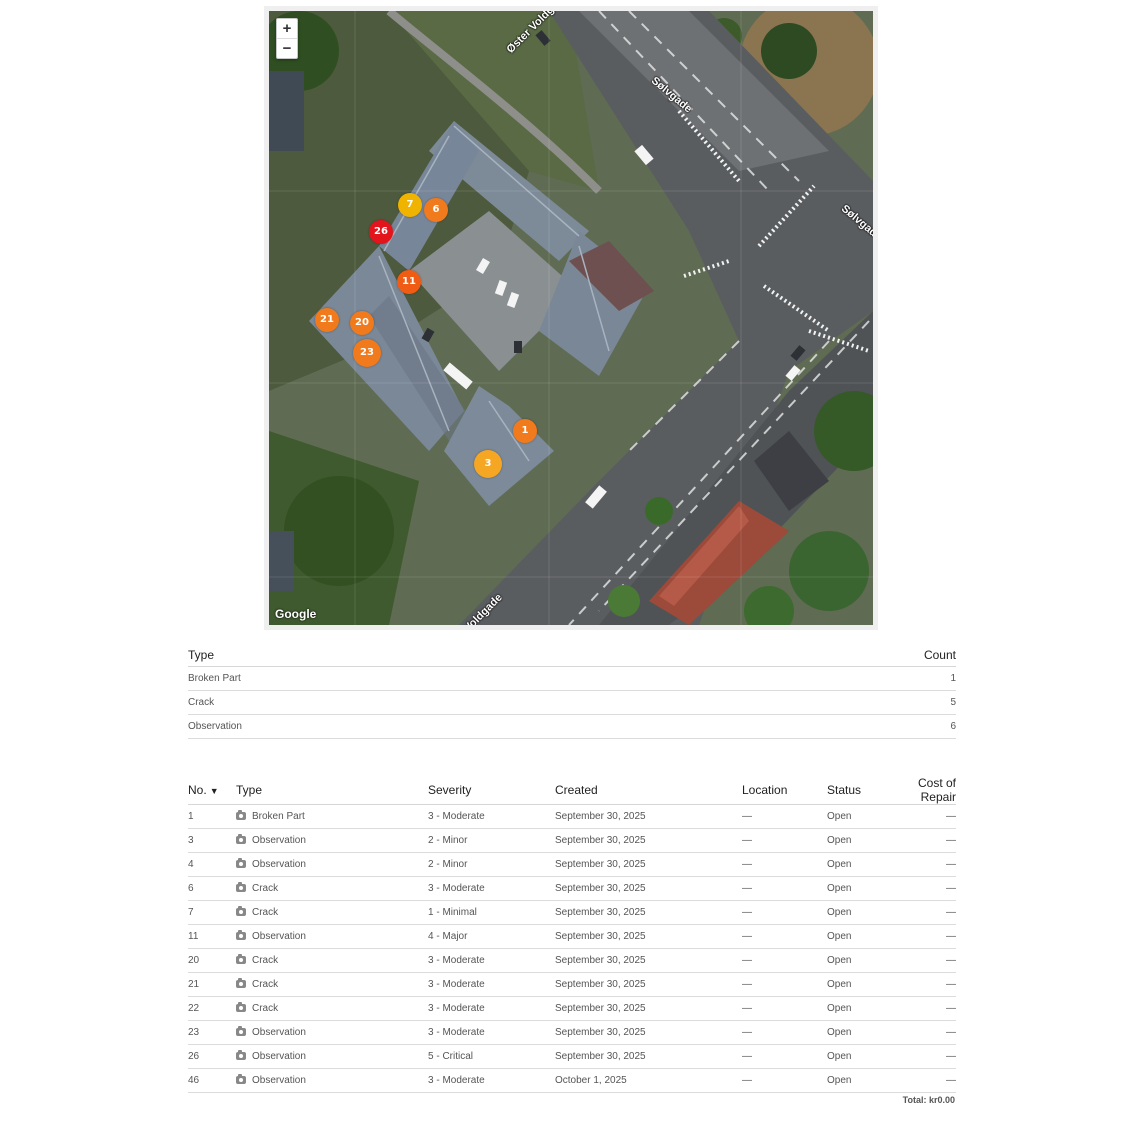 This screenshot has width=1130, height=1133. Describe the element at coordinates (212, 936) in the screenshot. I see `issue-number: 11` at that location.